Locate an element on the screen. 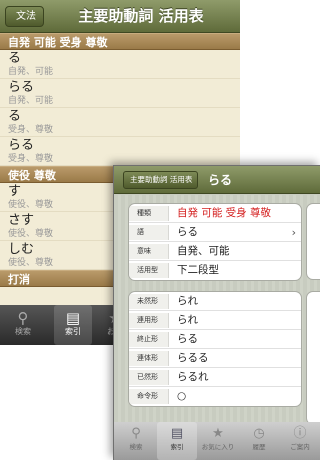 The width and height of the screenshot is (320, 460). nav-bar: 主要助動詞 活用表 らる is located at coordinates (217, 180).